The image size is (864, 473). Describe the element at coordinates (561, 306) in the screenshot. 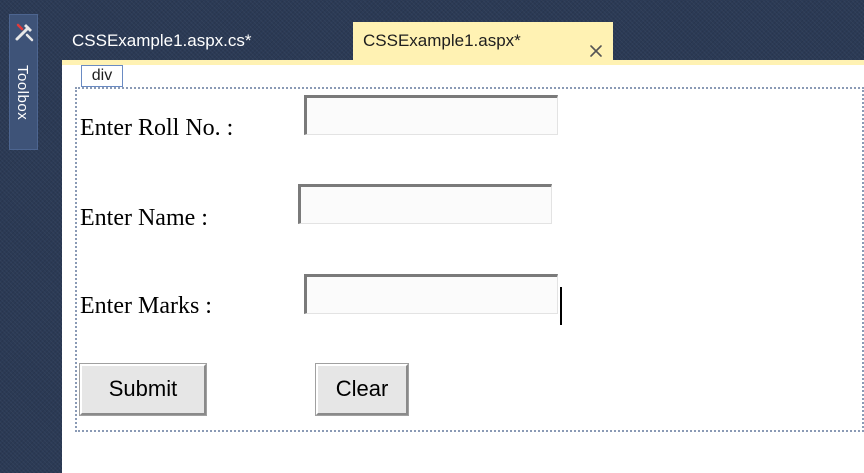

I see `text-caret` at that location.